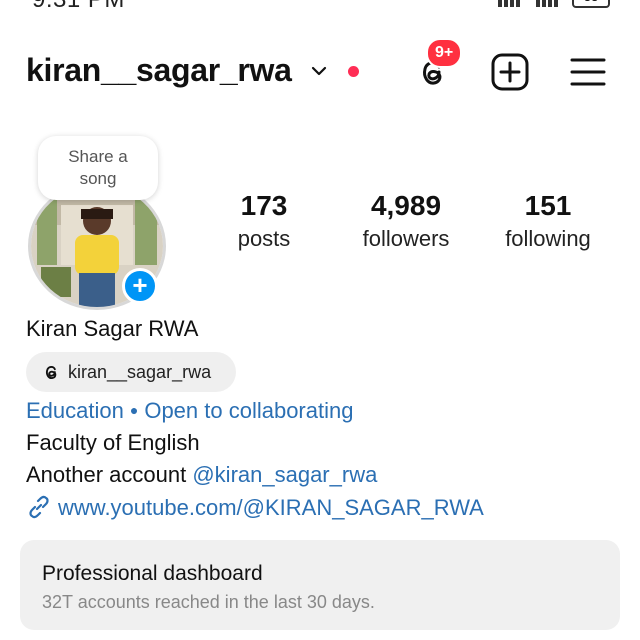 Image resolution: width=640 pixels, height=640 pixels. I want to click on username-switcher: kiran__sagar_rwa, so click(159, 70).